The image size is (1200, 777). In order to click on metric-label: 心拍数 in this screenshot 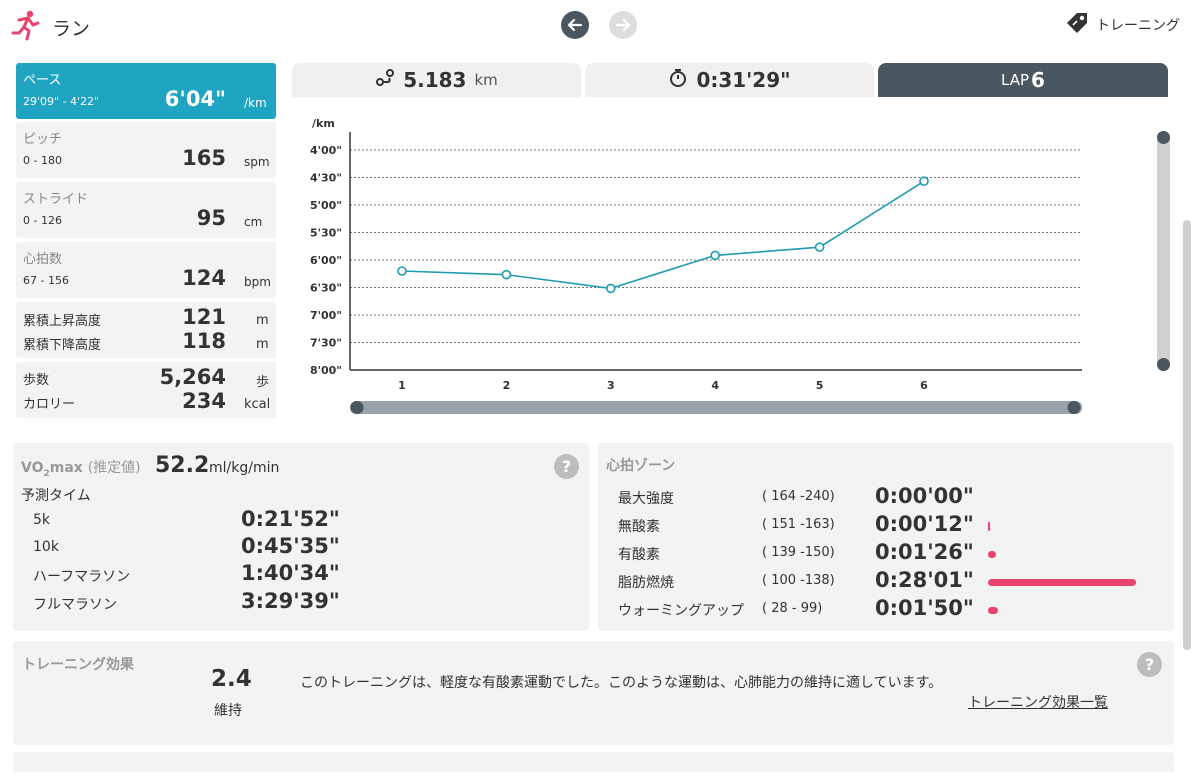, I will do `click(43, 259)`.